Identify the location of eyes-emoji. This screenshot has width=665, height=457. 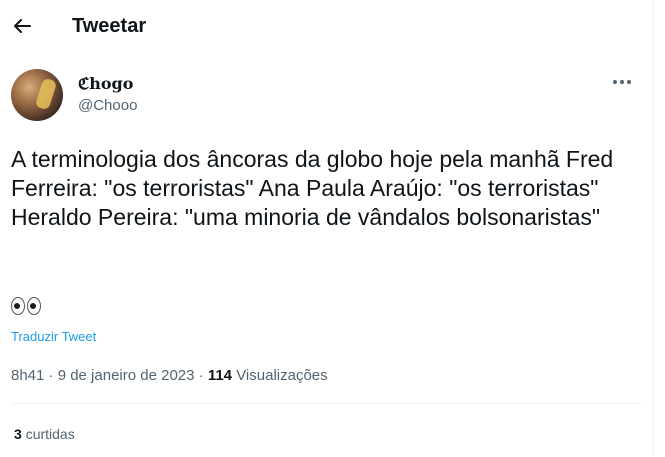
(26, 308).